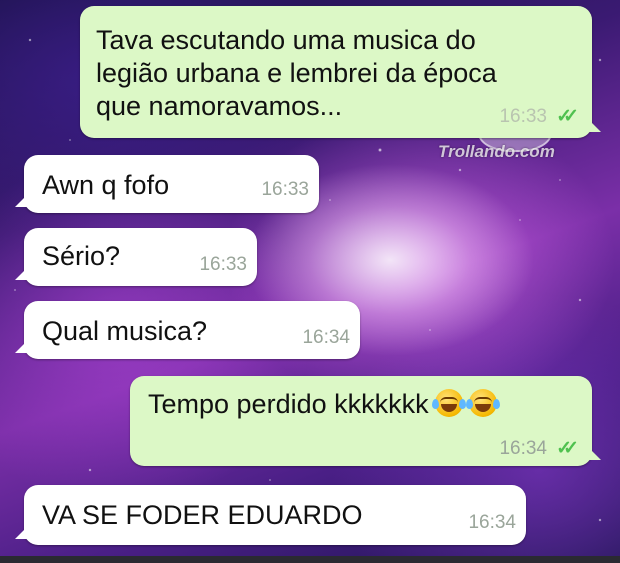  I want to click on message-bubble-incoming: Awn q fofo 16:33, so click(171, 184).